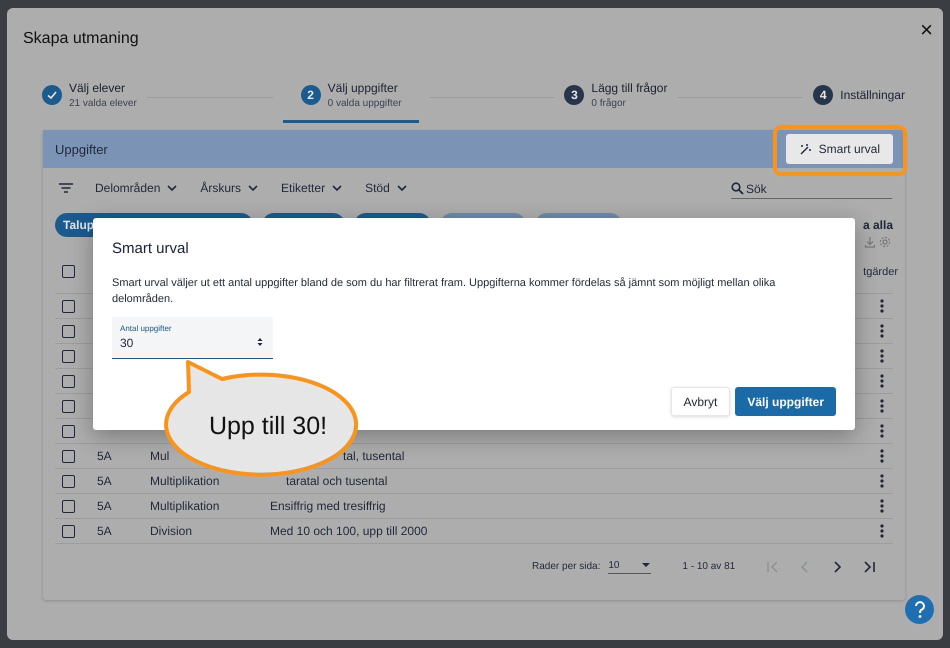 The width and height of the screenshot is (950, 648). I want to click on step-sublabel: 21 valda elever, so click(103, 103).